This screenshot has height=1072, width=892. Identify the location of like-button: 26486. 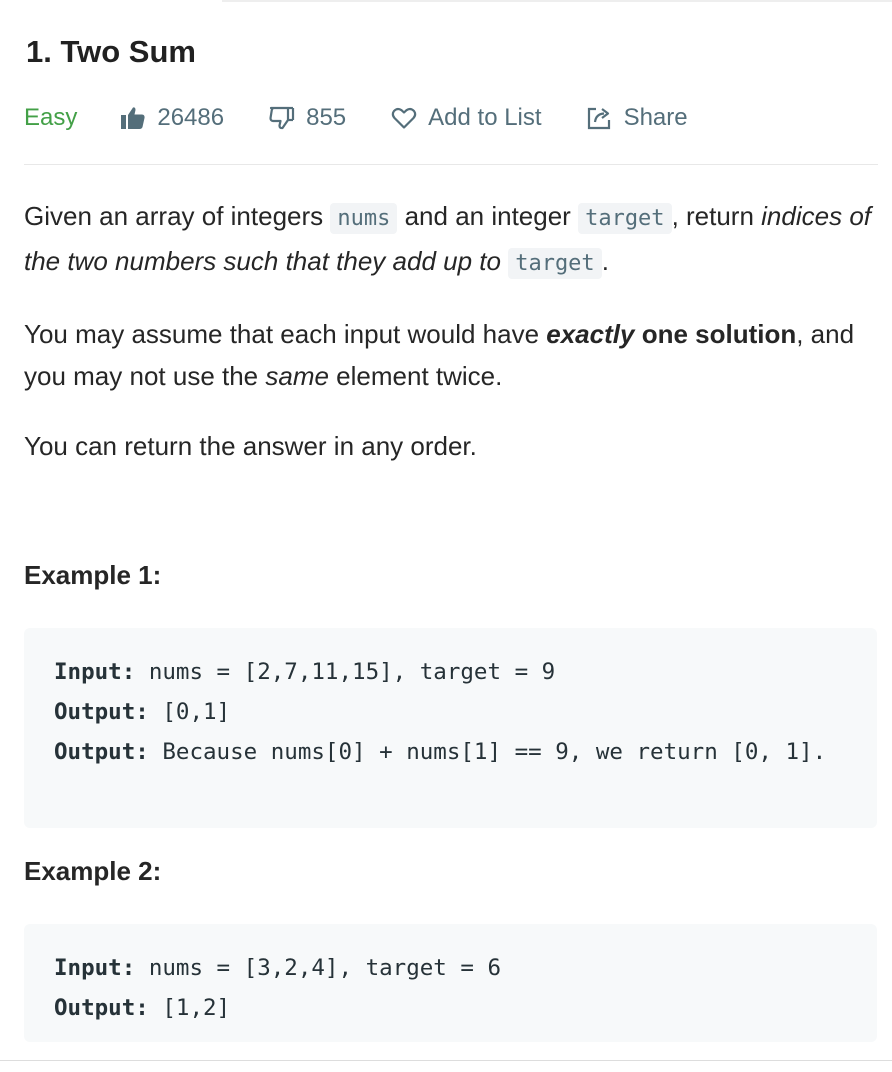
(172, 118).